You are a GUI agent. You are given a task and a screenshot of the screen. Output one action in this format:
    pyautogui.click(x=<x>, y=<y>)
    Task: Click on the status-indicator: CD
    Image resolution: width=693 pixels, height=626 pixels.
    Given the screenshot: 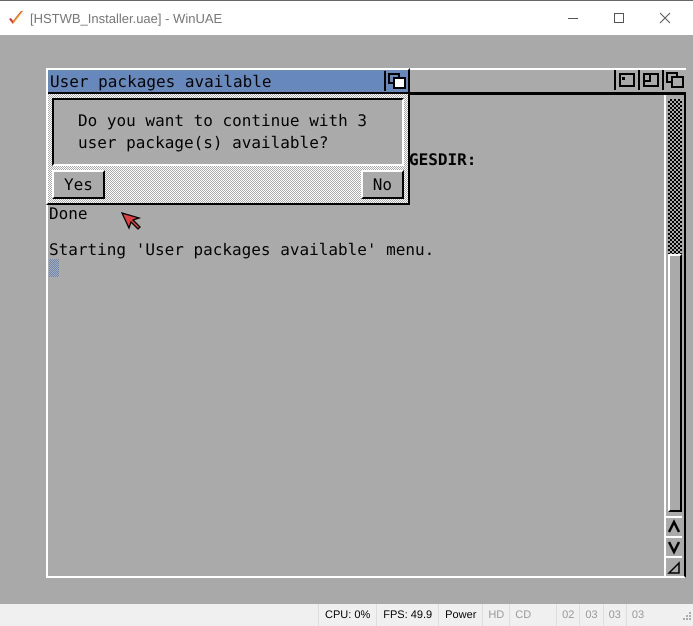 What is the action you would take?
    pyautogui.click(x=522, y=615)
    